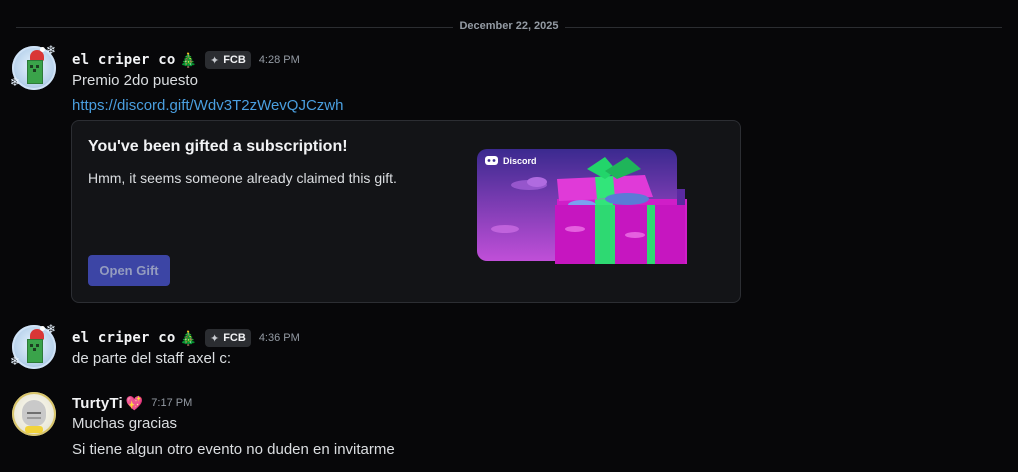 Image resolution: width=1018 pixels, height=472 pixels. Describe the element at coordinates (125, 423) in the screenshot. I see `message-text: Muchas gracias` at that location.